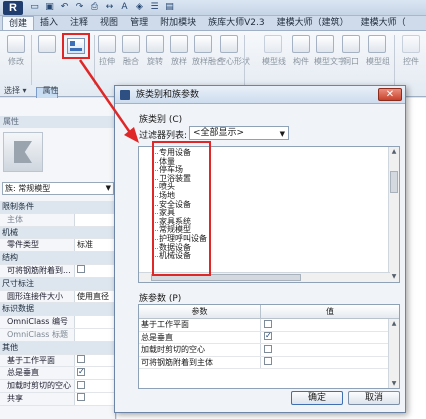 Image resolution: width=426 pixels, height=419 pixels. Describe the element at coordinates (64, 7) in the screenshot. I see `undo-icon: ↶` at that location.